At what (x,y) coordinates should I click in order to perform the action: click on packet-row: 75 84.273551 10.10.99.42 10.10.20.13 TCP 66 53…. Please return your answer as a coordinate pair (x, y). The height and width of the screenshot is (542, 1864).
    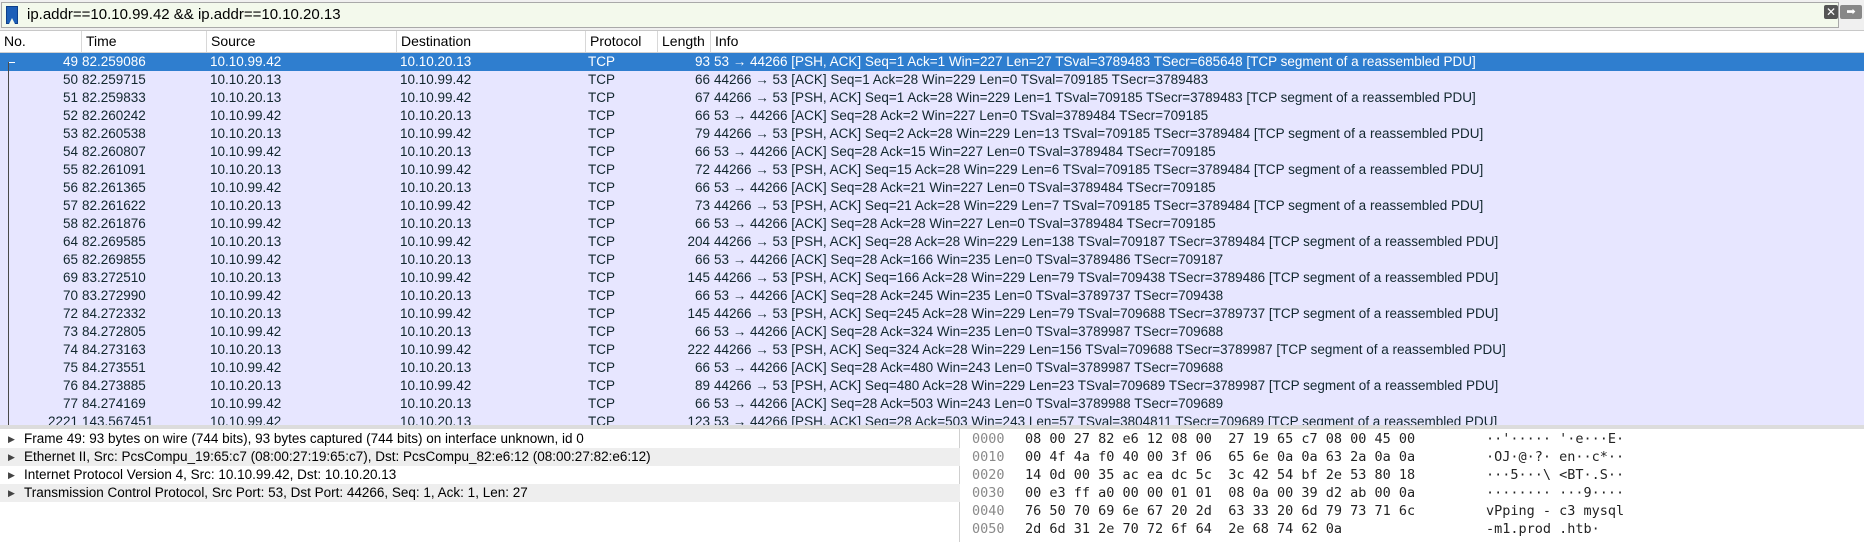
    Looking at the image, I should click on (932, 368).